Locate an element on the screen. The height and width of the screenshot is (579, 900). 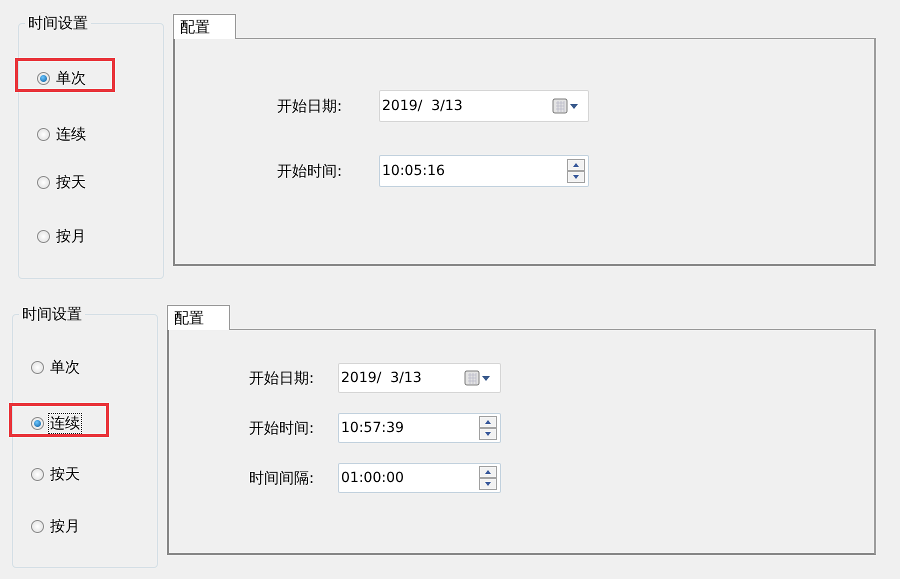
time-field: 01:00:00 is located at coordinates (419, 478).